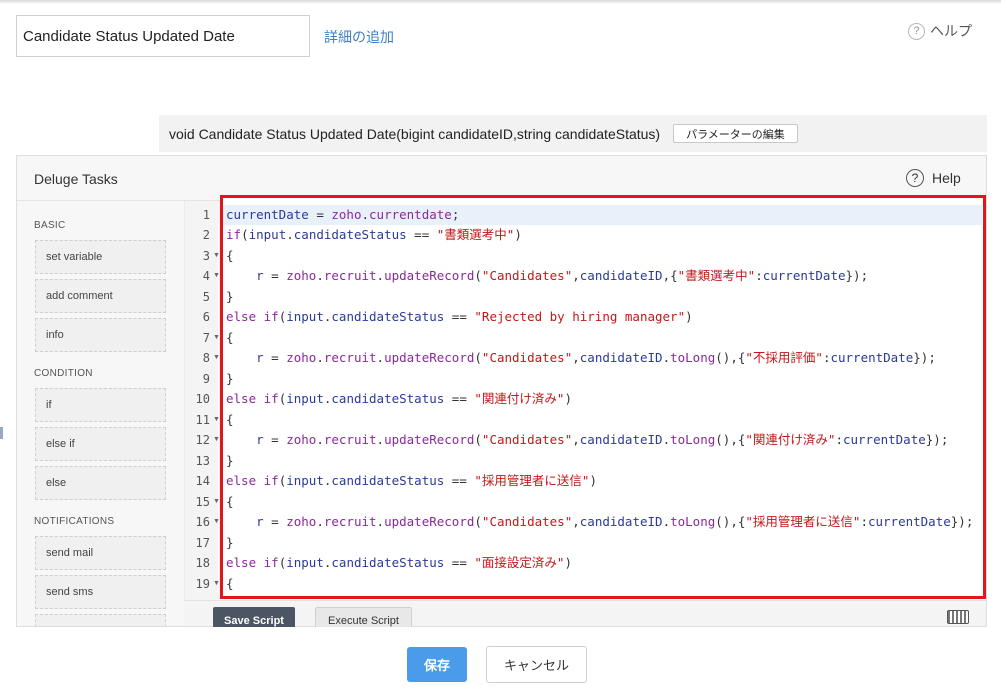 This screenshot has height=695, width=1001. Describe the element at coordinates (601, 215) in the screenshot. I see `code-line: currentDate = zoho.currentdate;` at that location.